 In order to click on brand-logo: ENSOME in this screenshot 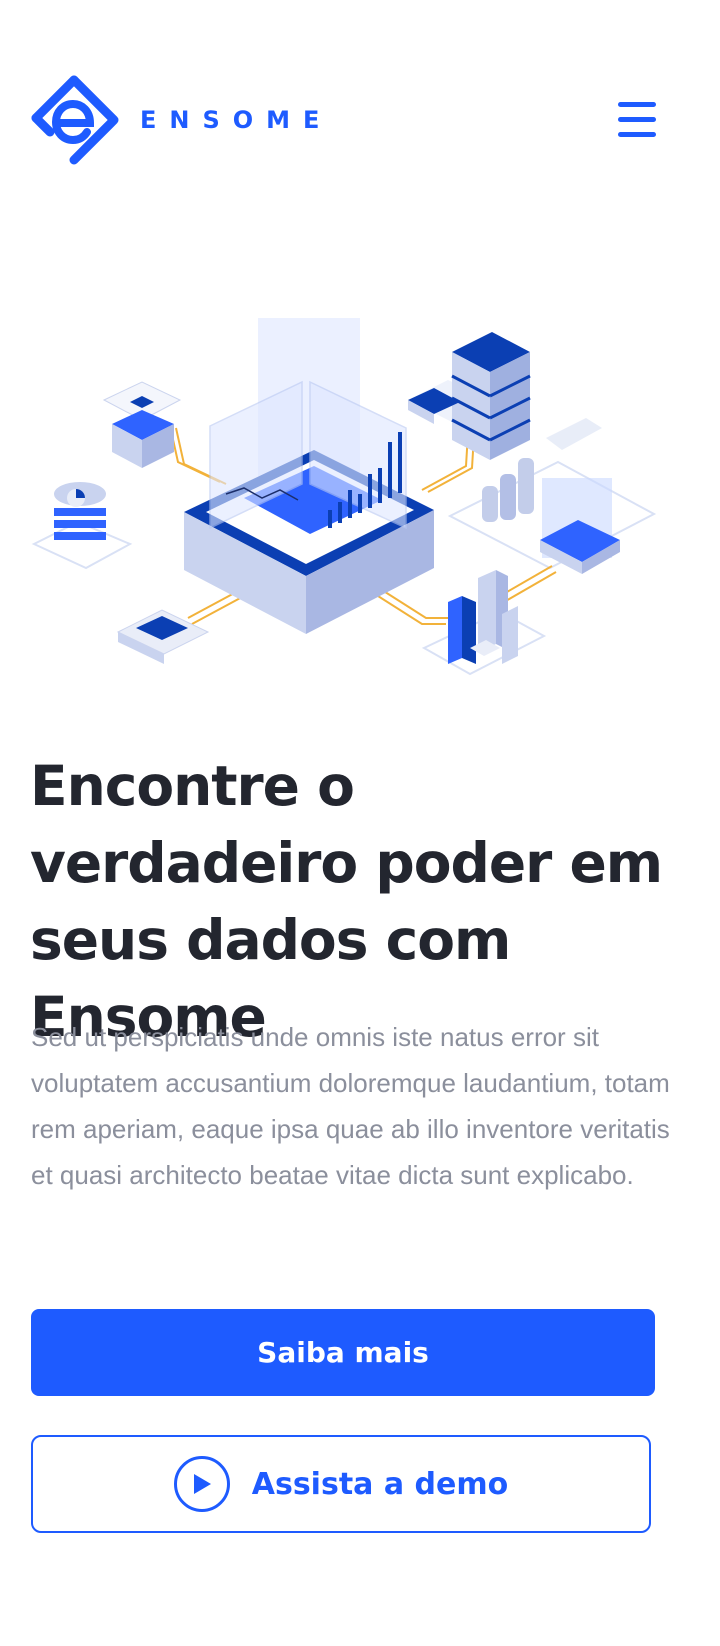, I will do `click(181, 120)`.